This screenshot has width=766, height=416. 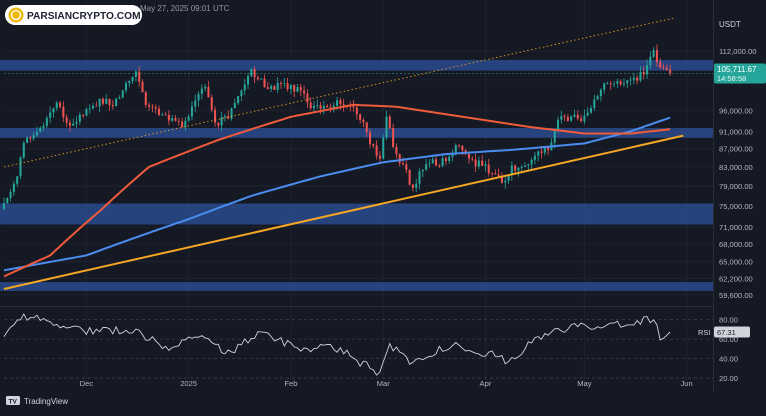 What do you see at coordinates (728, 320) in the screenshot?
I see `rsi-tick-label: 80.00` at bounding box center [728, 320].